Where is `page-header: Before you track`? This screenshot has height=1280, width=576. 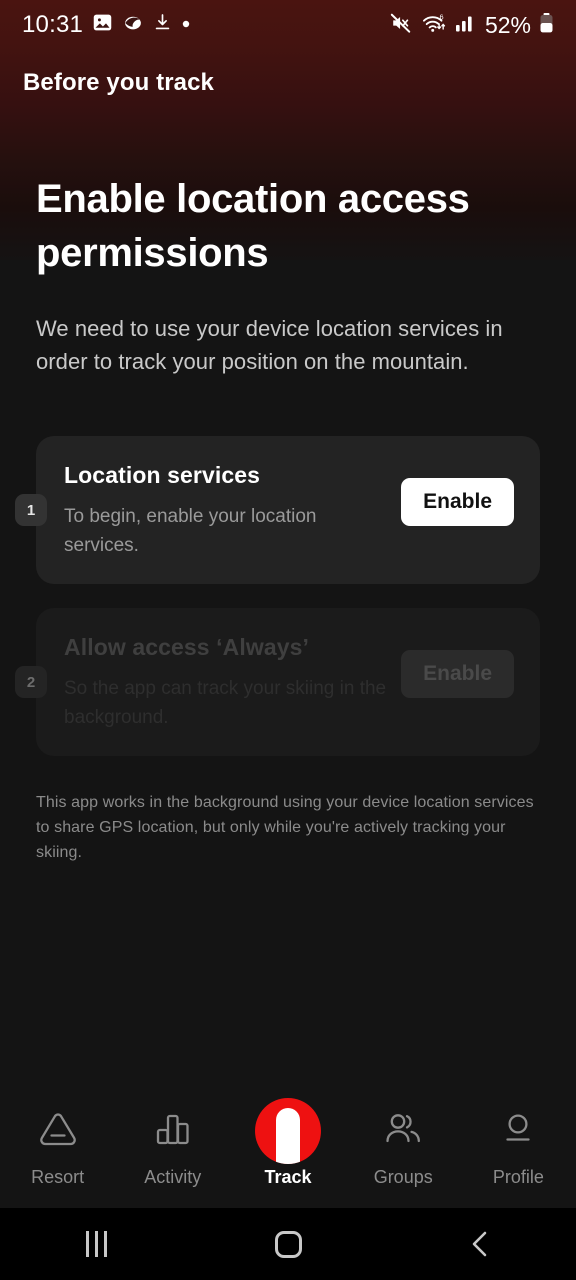
page-header: Before you track is located at coordinates (288, 83).